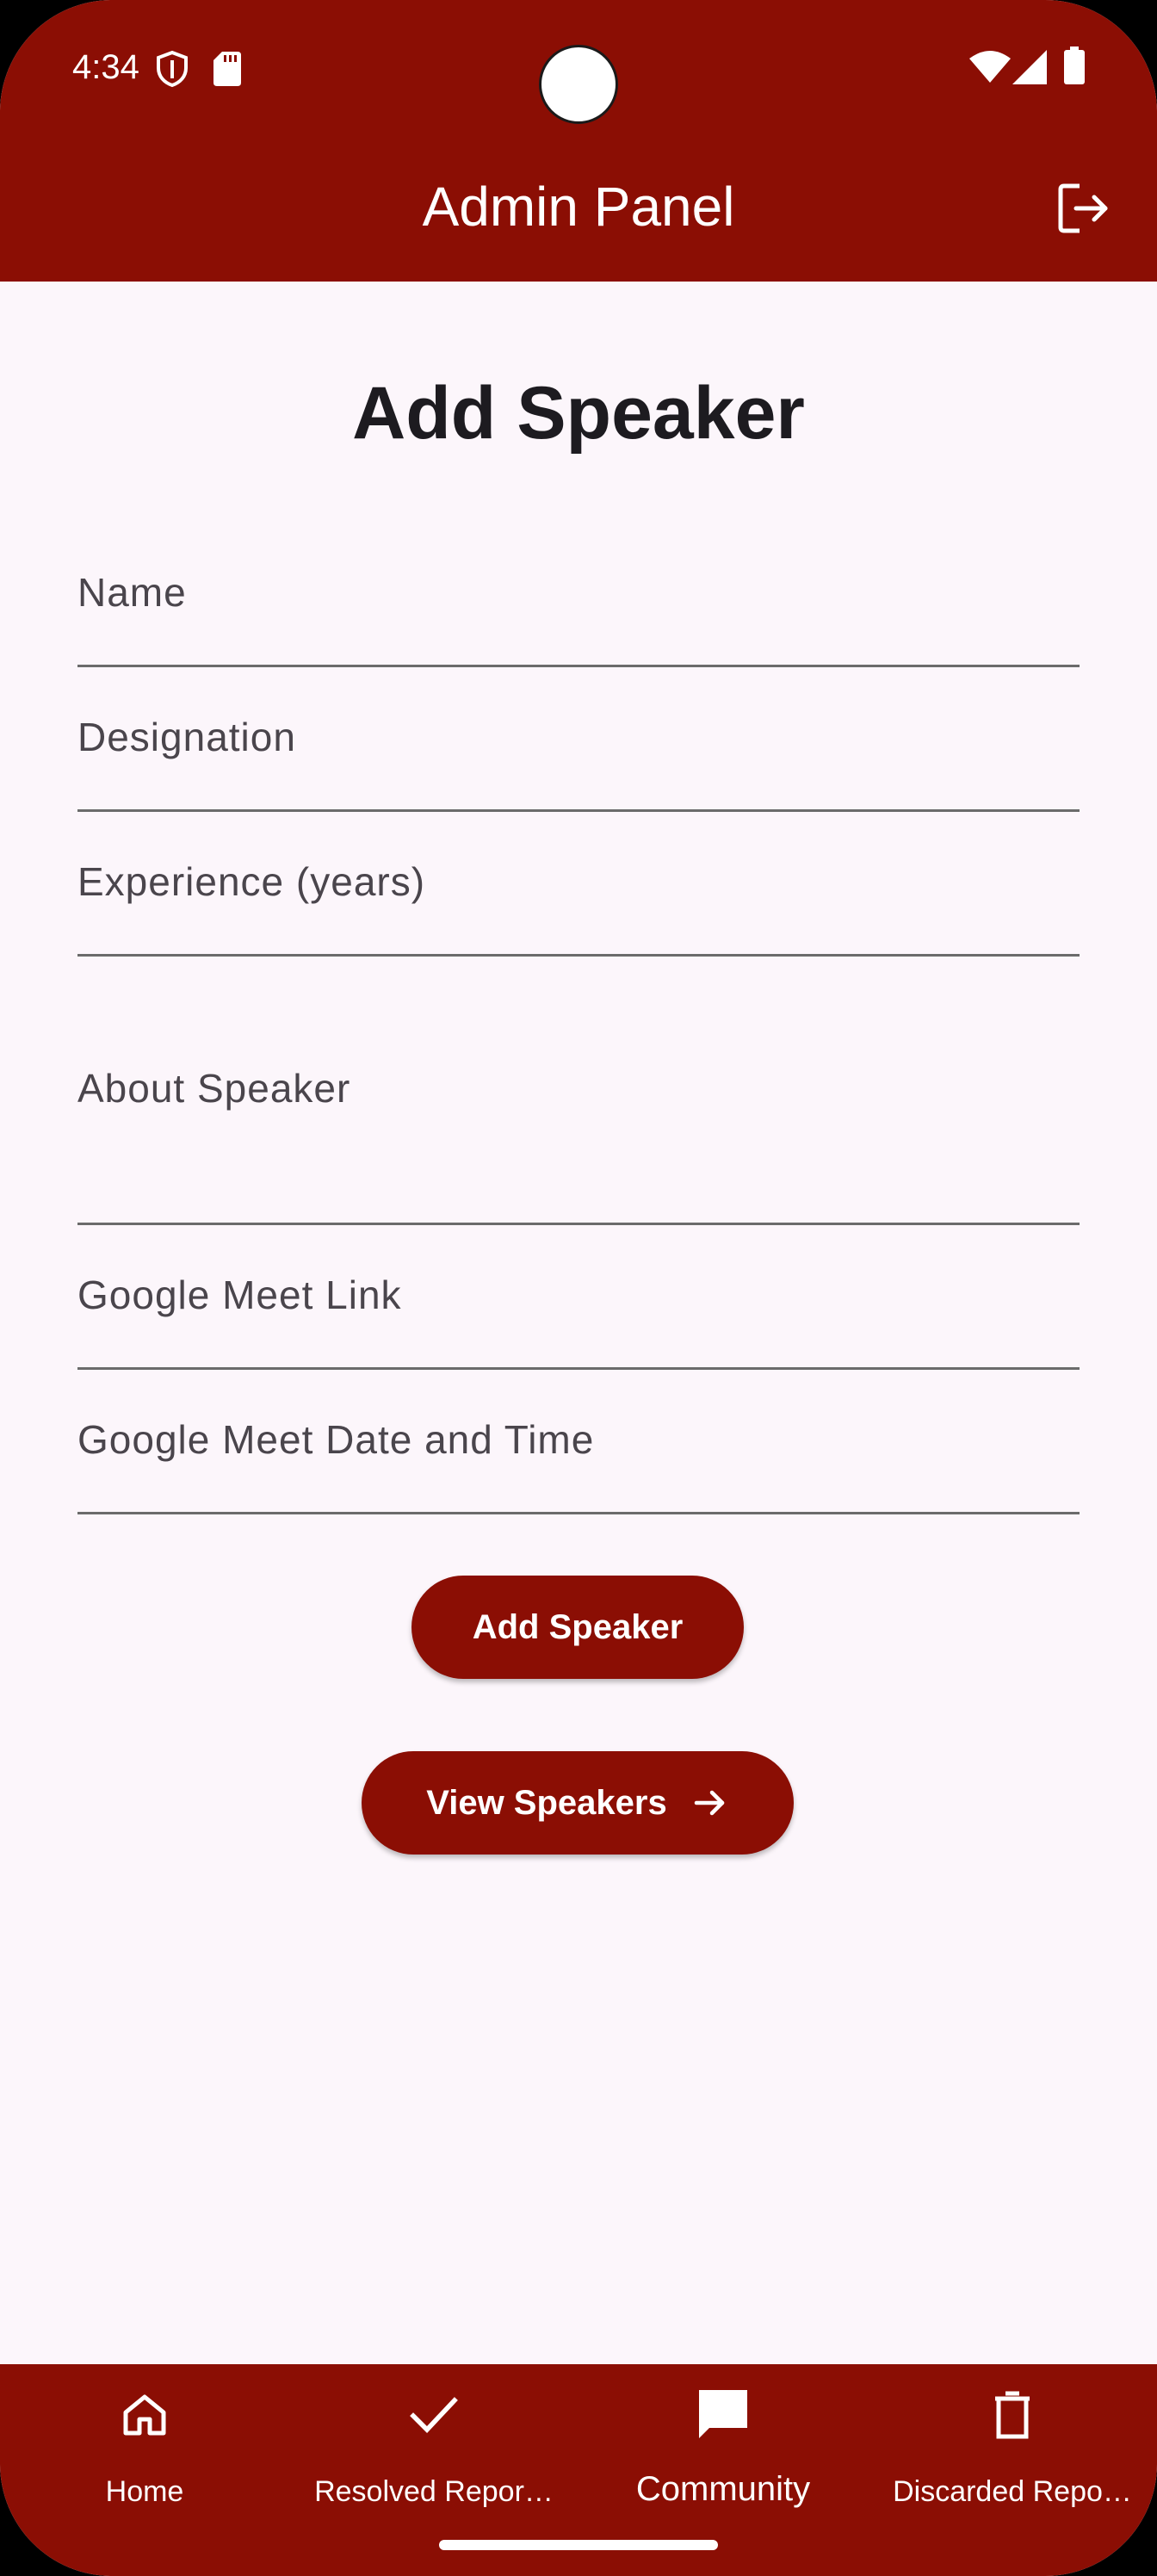  I want to click on arrow-right-icon, so click(709, 1803).